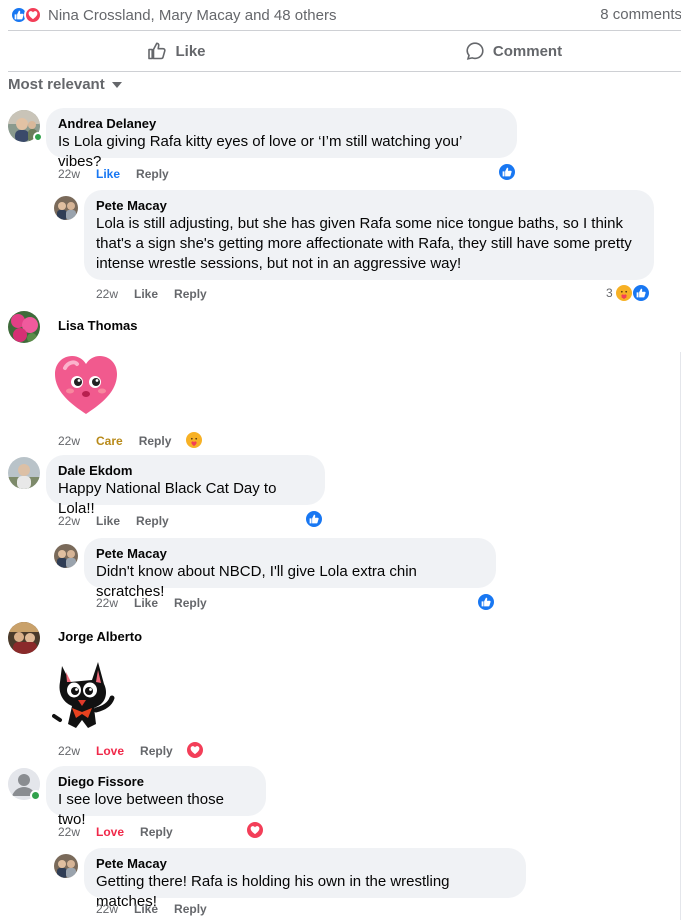  Describe the element at coordinates (190, 51) in the screenshot. I see `like-button-label: Like` at that location.